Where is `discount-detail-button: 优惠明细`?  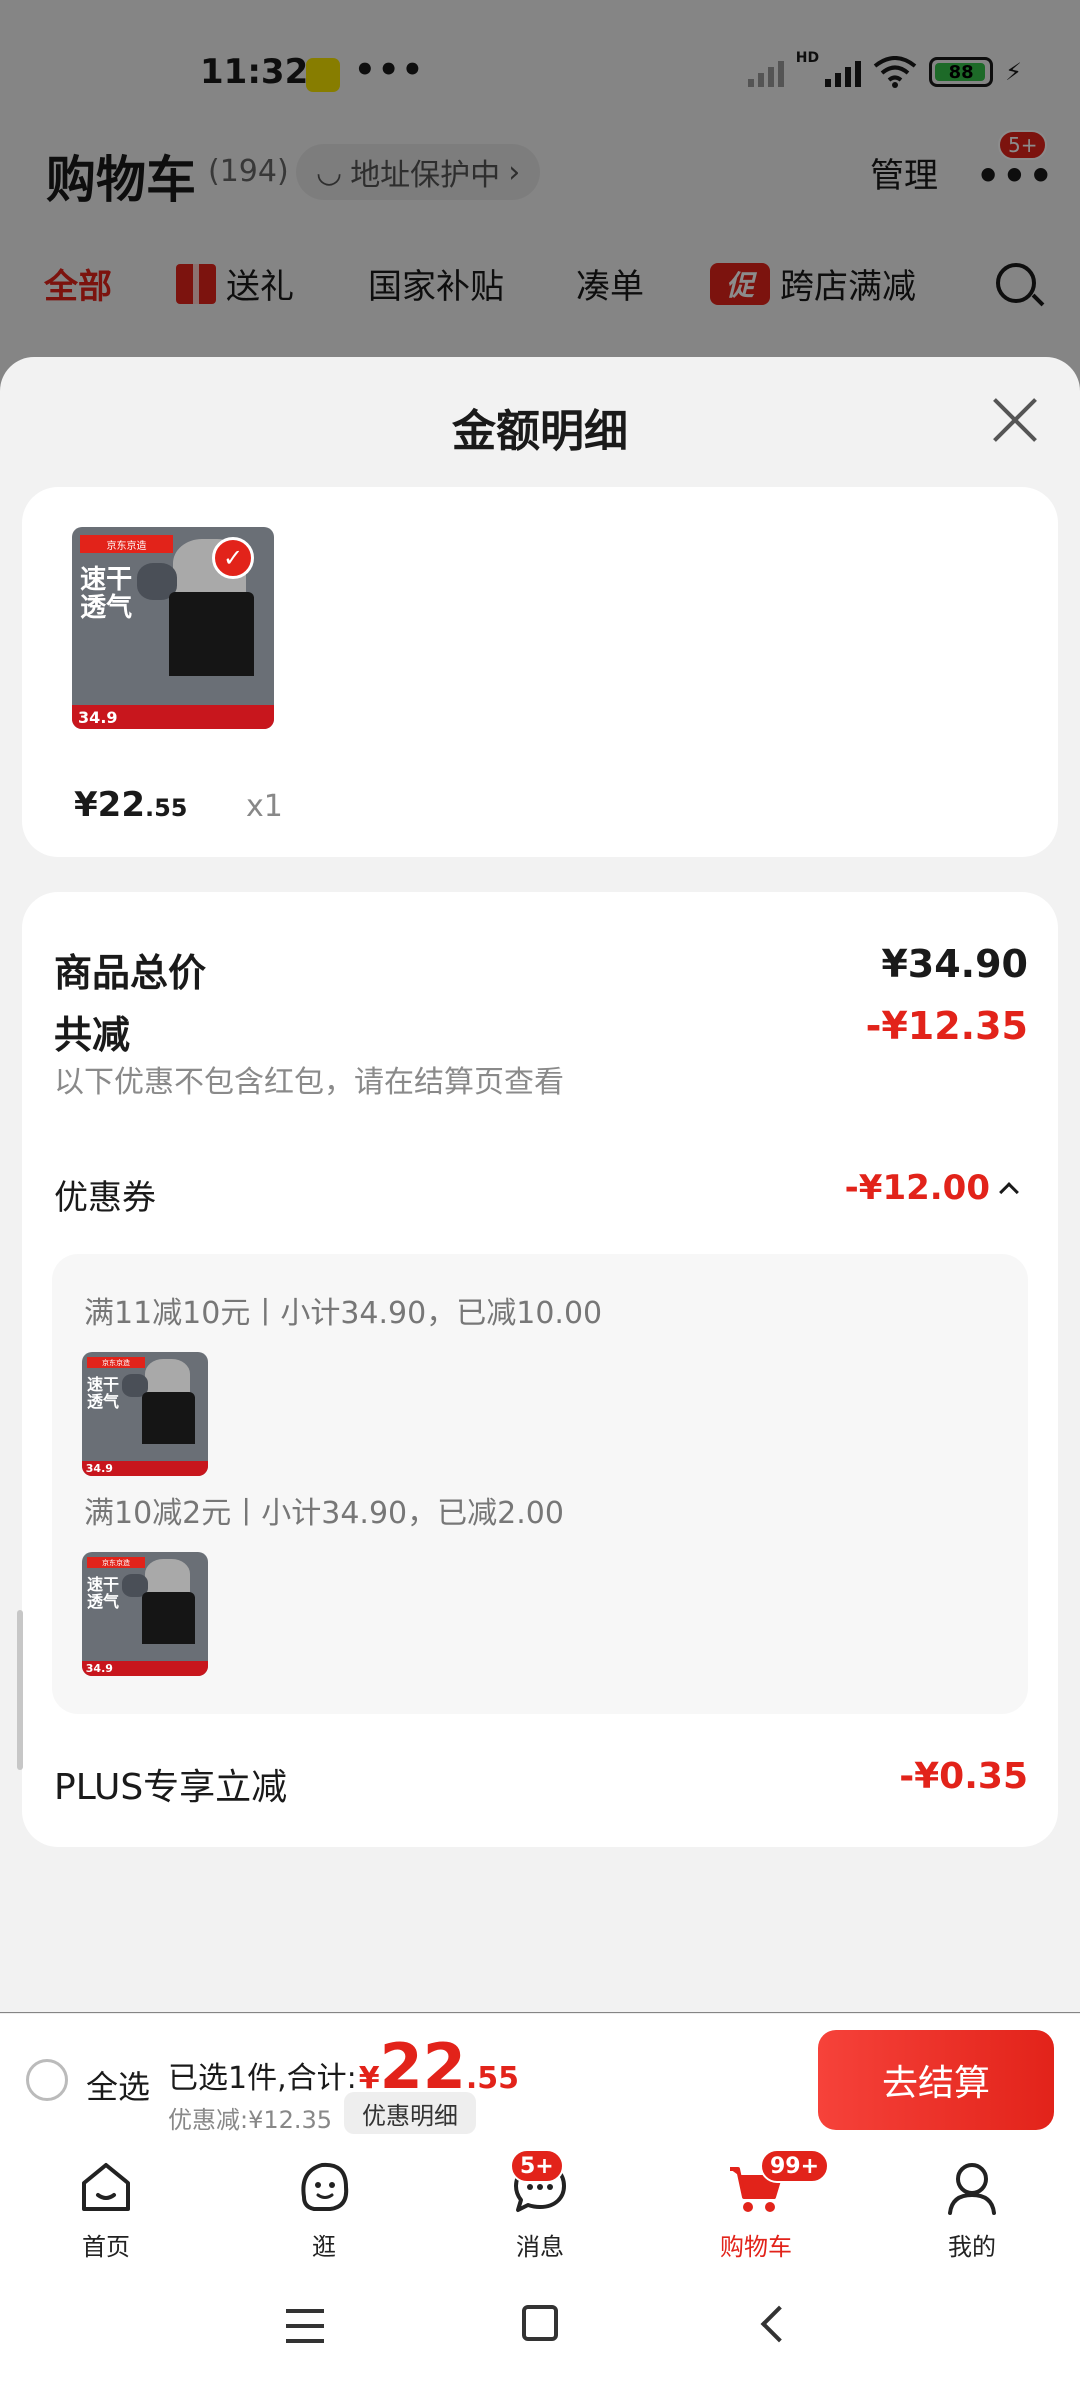
discount-detail-button: 优惠明细 is located at coordinates (410, 2113).